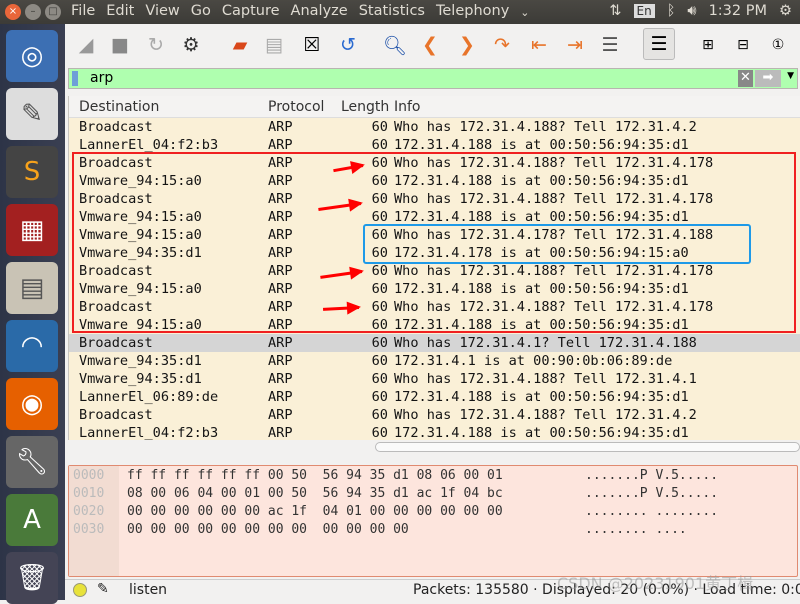 Image resolution: width=800 pixels, height=604 pixels. What do you see at coordinates (32, 578) in the screenshot?
I see `trash-icon: 🗑︎` at bounding box center [32, 578].